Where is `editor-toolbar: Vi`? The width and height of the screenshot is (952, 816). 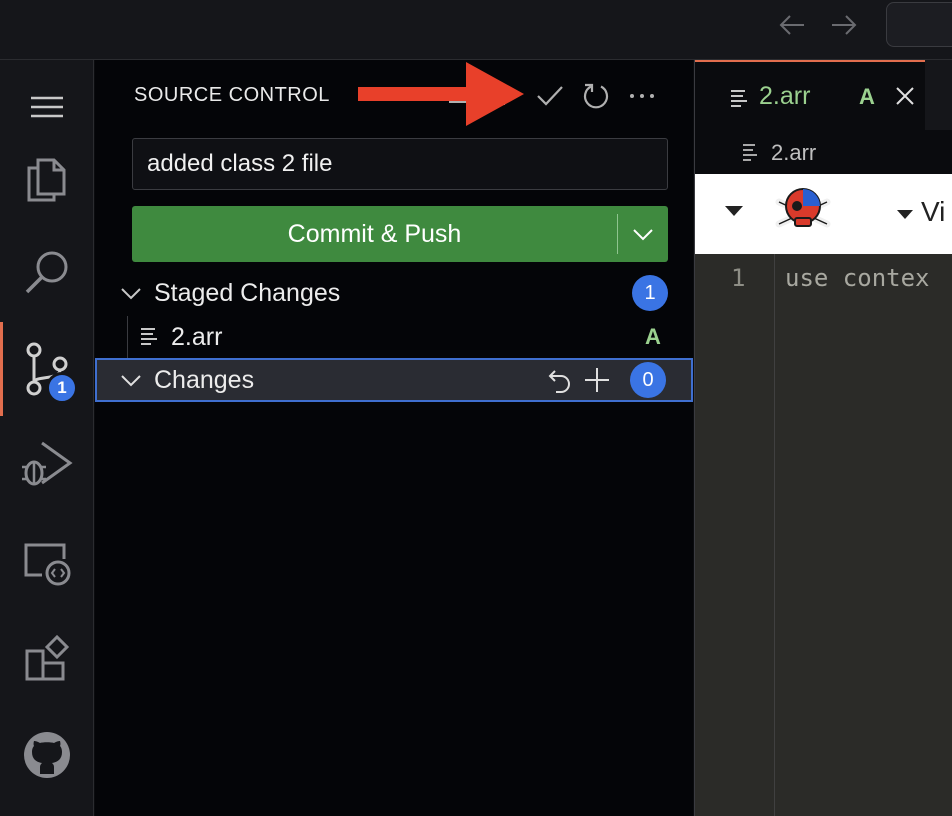 editor-toolbar: Vi is located at coordinates (823, 214).